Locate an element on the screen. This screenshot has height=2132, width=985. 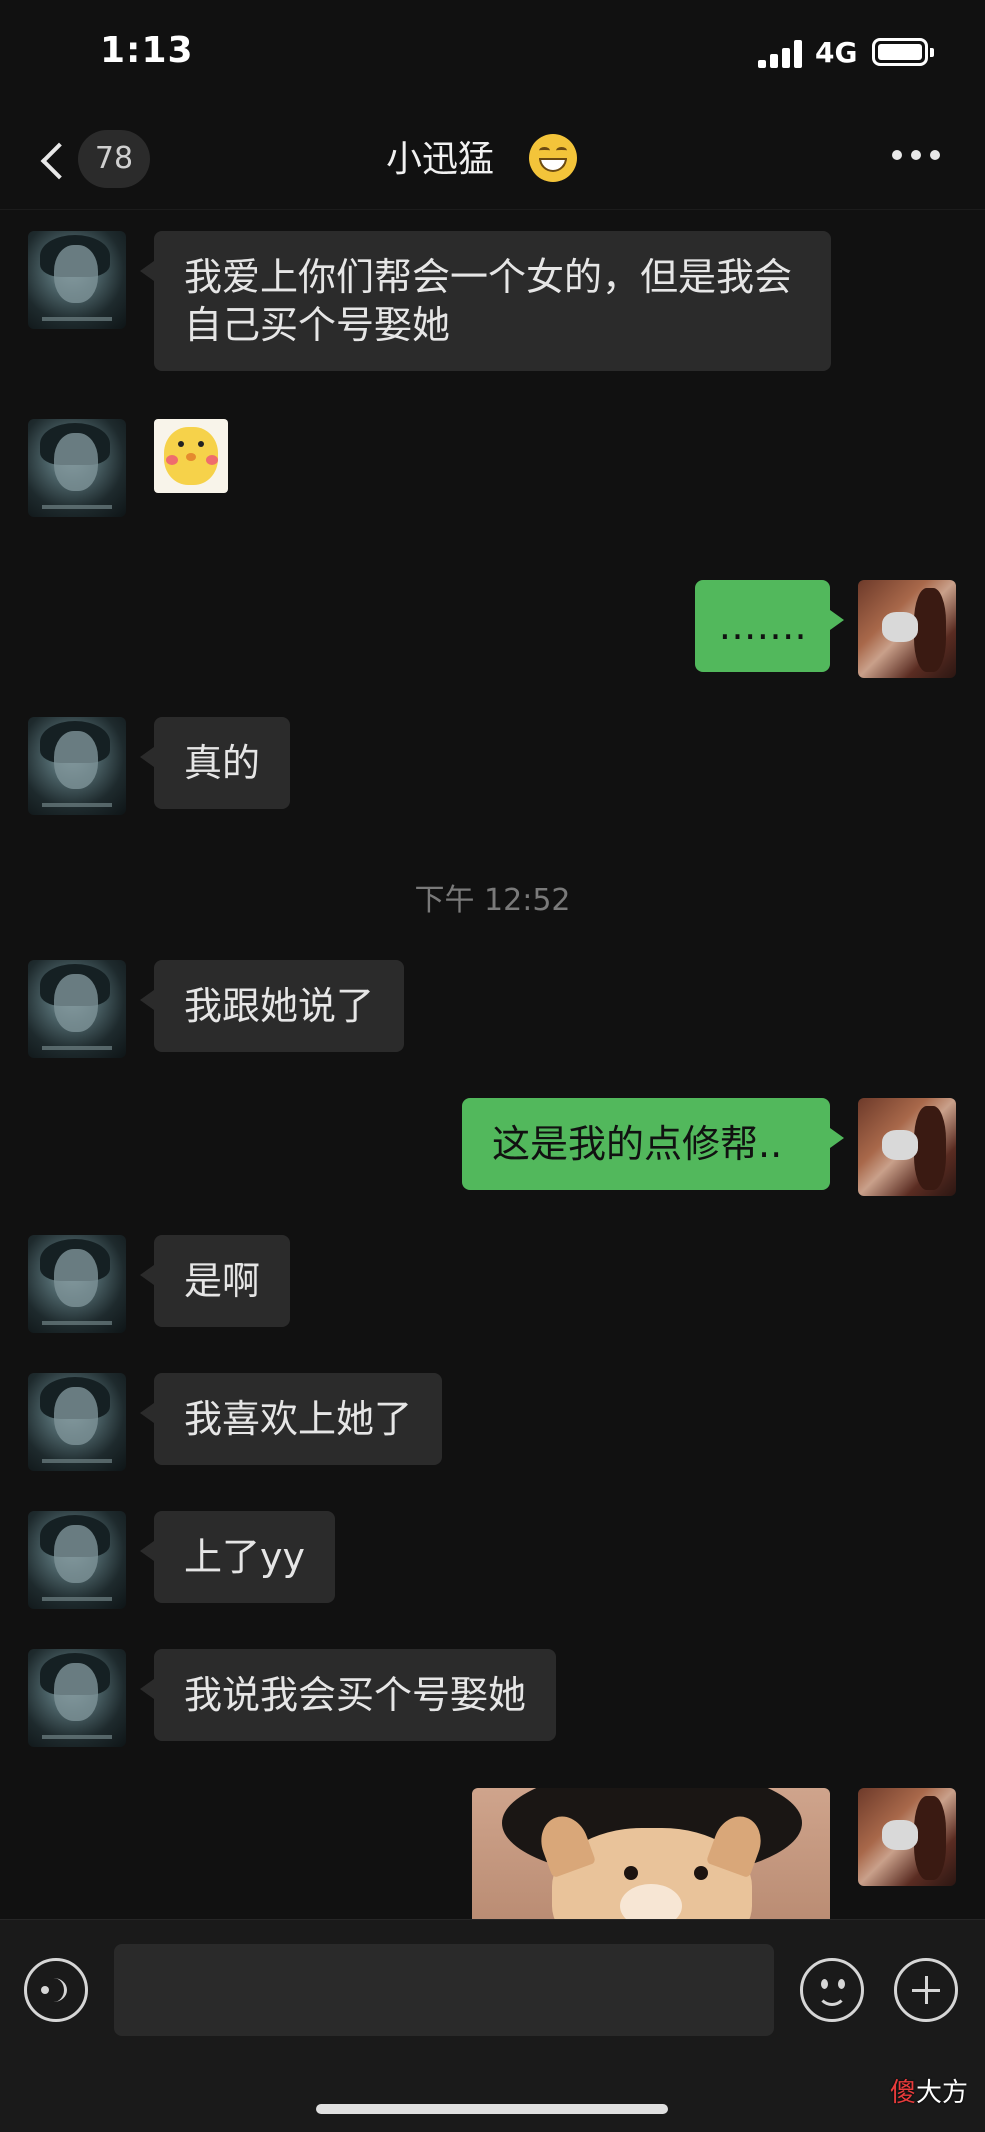
corgi-photo-message is located at coordinates (651, 1853).